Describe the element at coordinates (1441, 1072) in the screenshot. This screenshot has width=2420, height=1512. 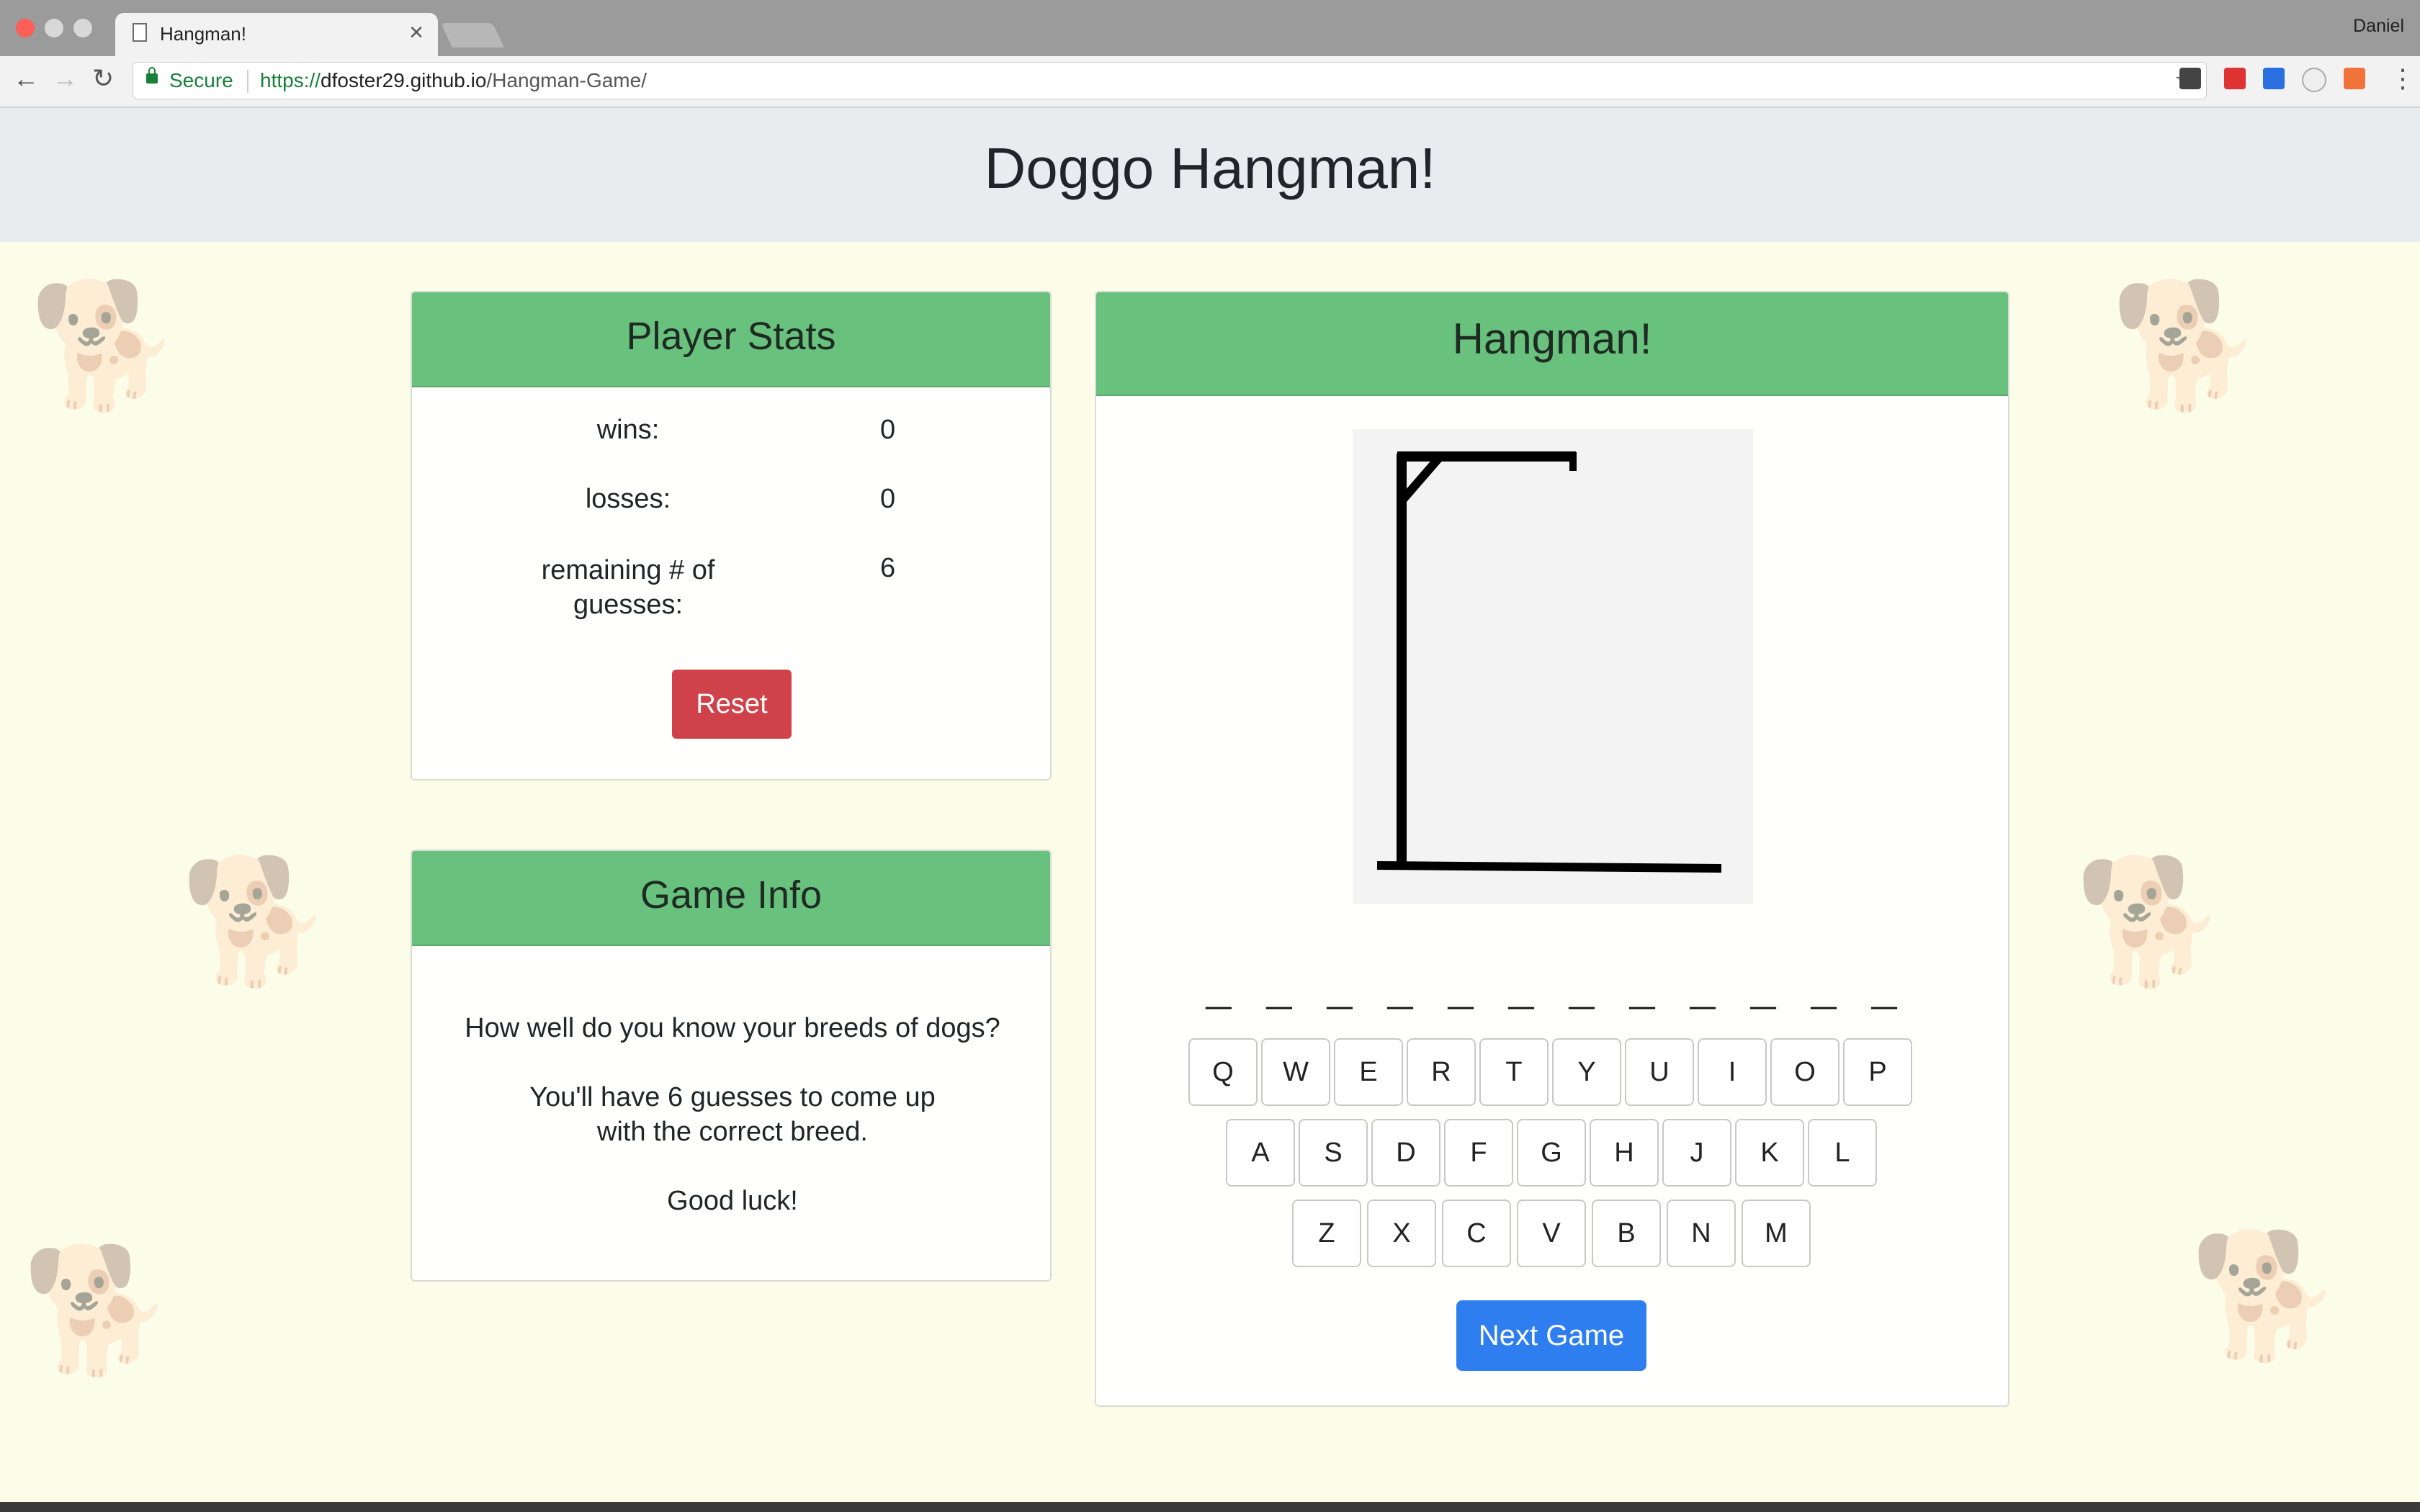
I see `key-r: R` at that location.